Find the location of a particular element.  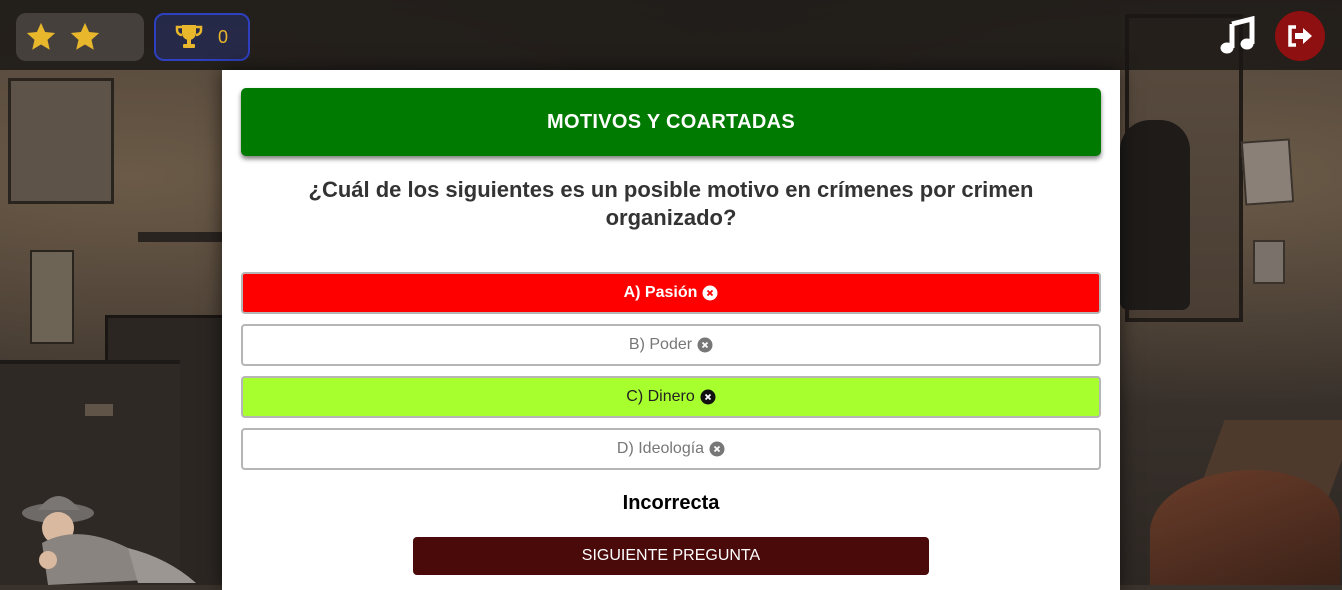

music-note-icon is located at coordinates (1238, 36).